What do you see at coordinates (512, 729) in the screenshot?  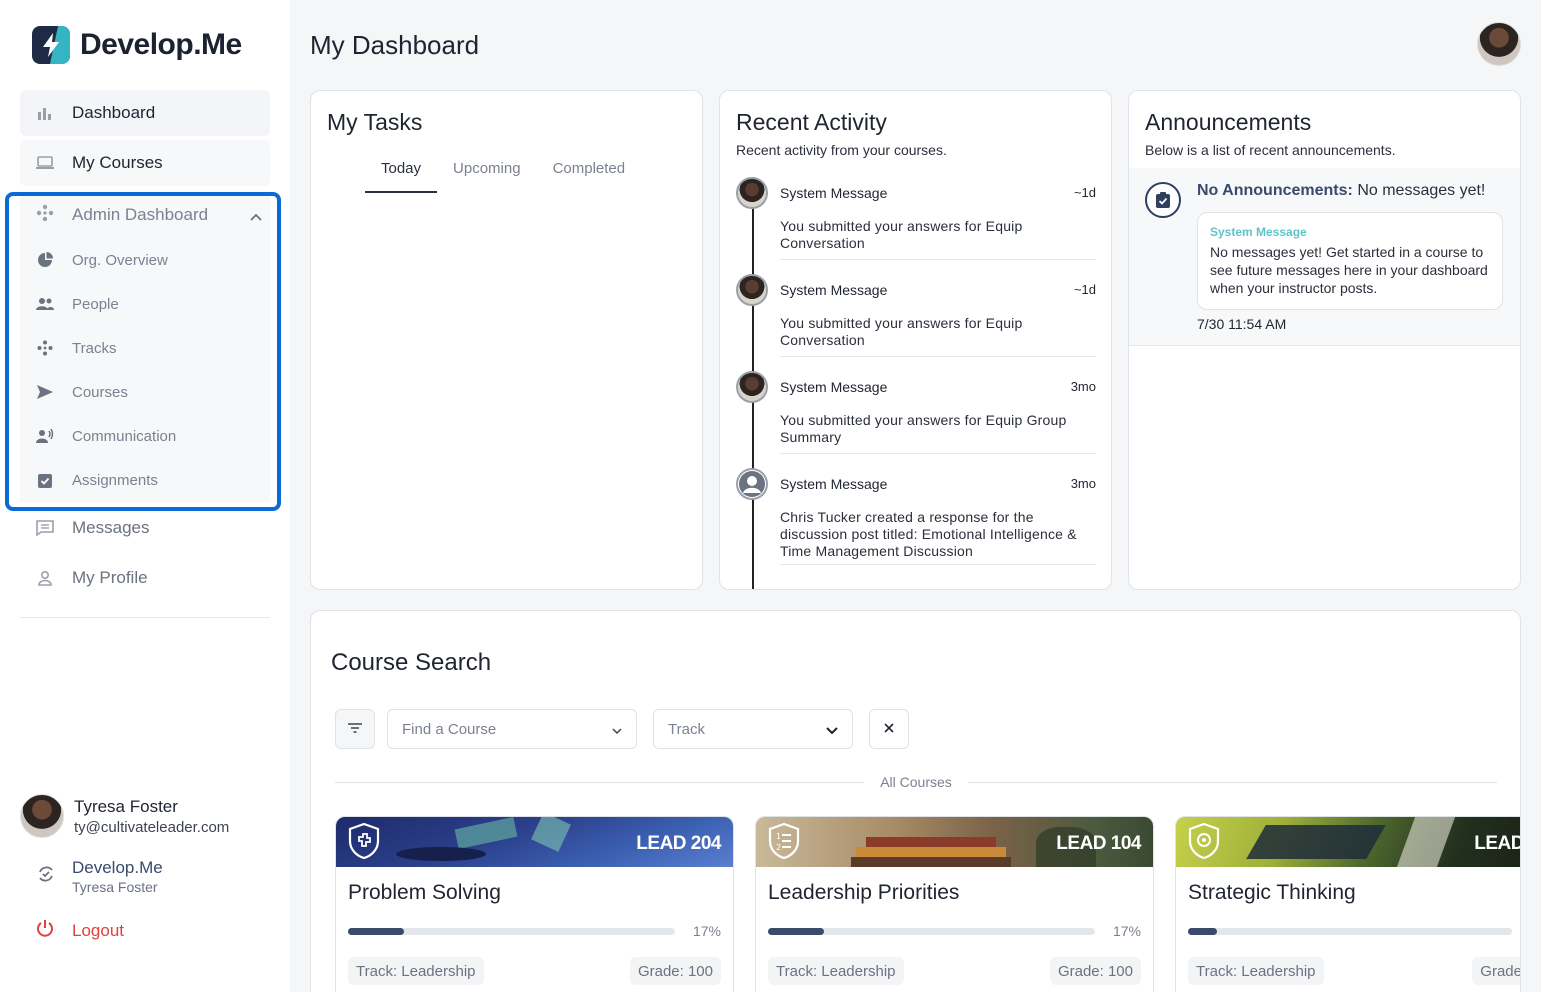 I see `find-course-select: Find a Course` at bounding box center [512, 729].